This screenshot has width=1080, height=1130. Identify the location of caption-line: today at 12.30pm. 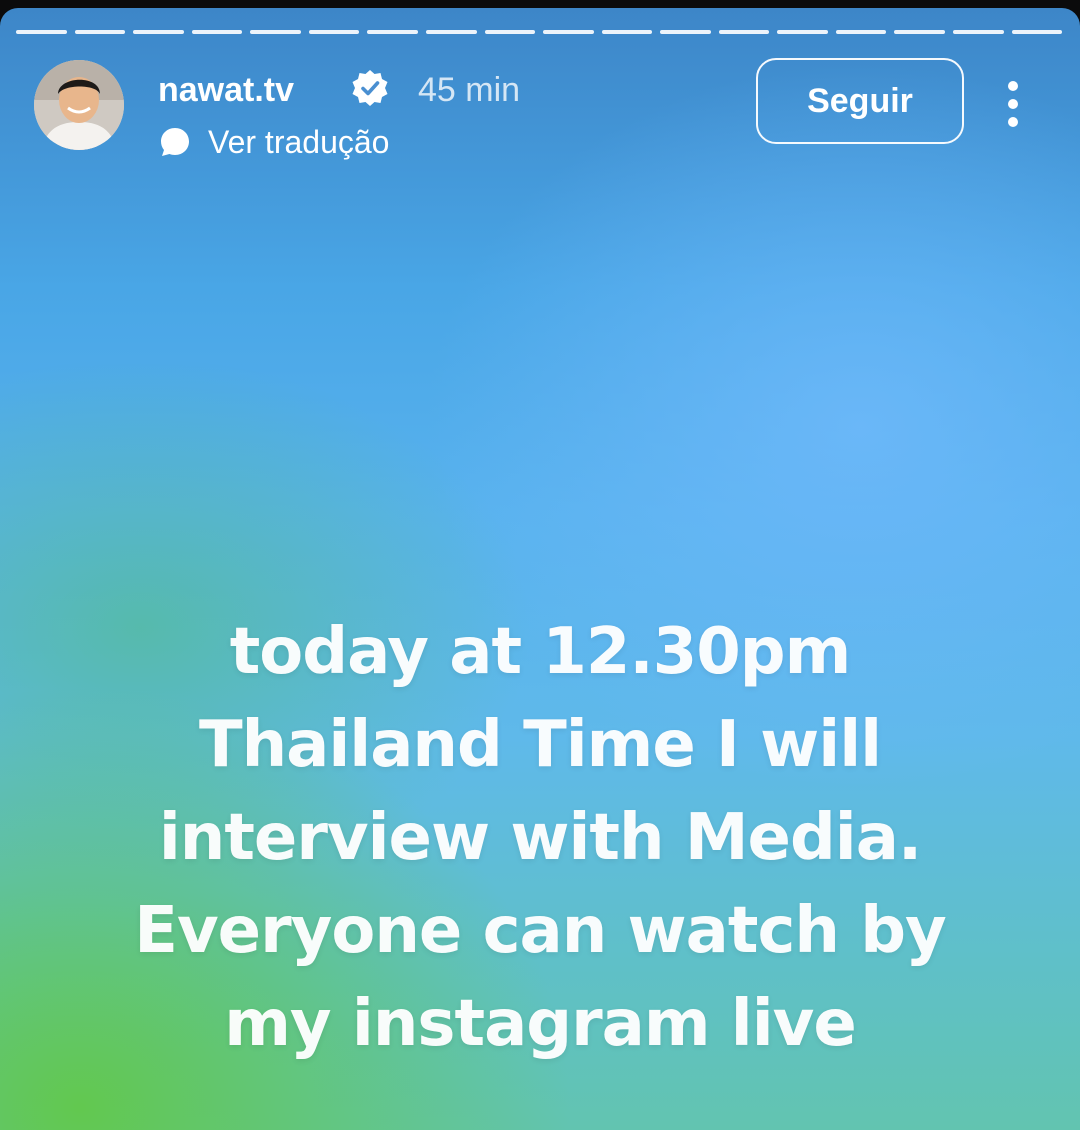
(540, 652).